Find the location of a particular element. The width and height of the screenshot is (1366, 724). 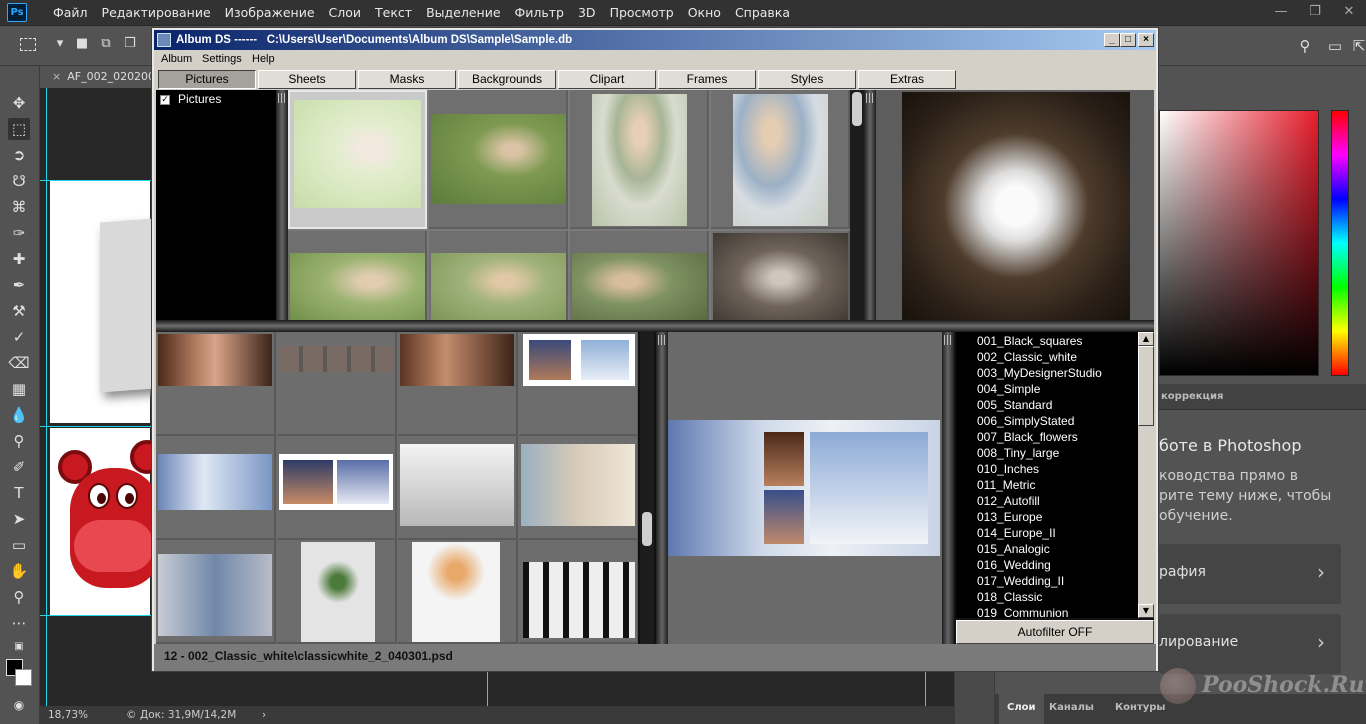

path-select-tool-icon: ➤ is located at coordinates (19, 519).